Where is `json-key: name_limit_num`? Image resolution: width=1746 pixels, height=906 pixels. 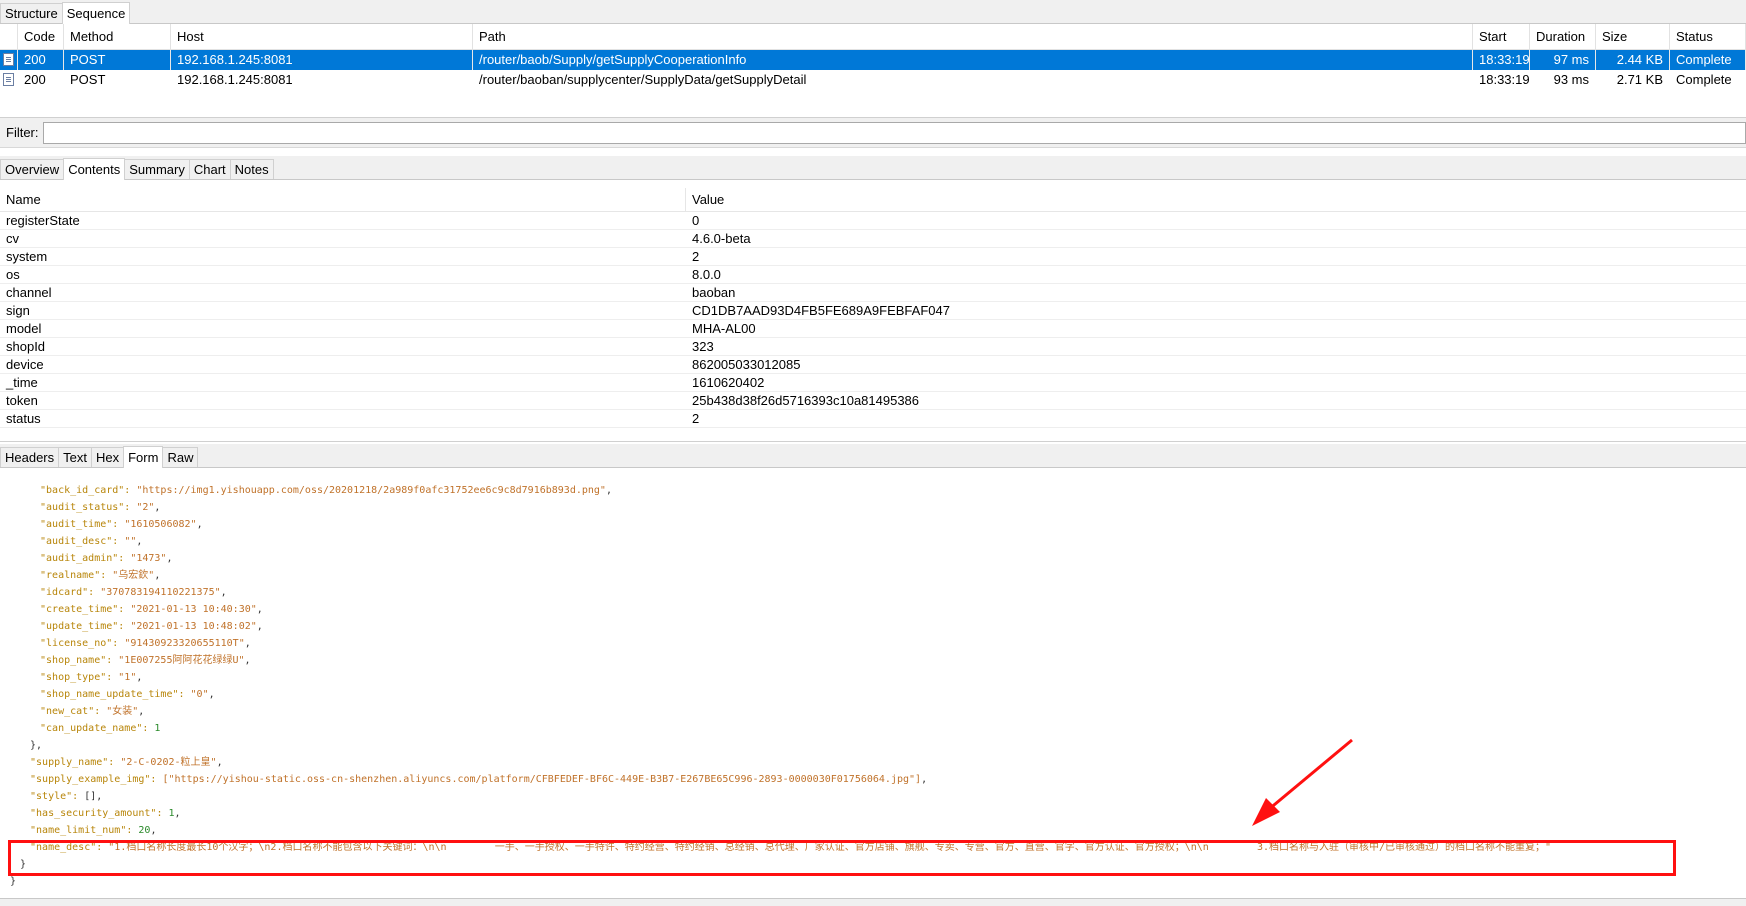
json-key: name_limit_num is located at coordinates (78, 830).